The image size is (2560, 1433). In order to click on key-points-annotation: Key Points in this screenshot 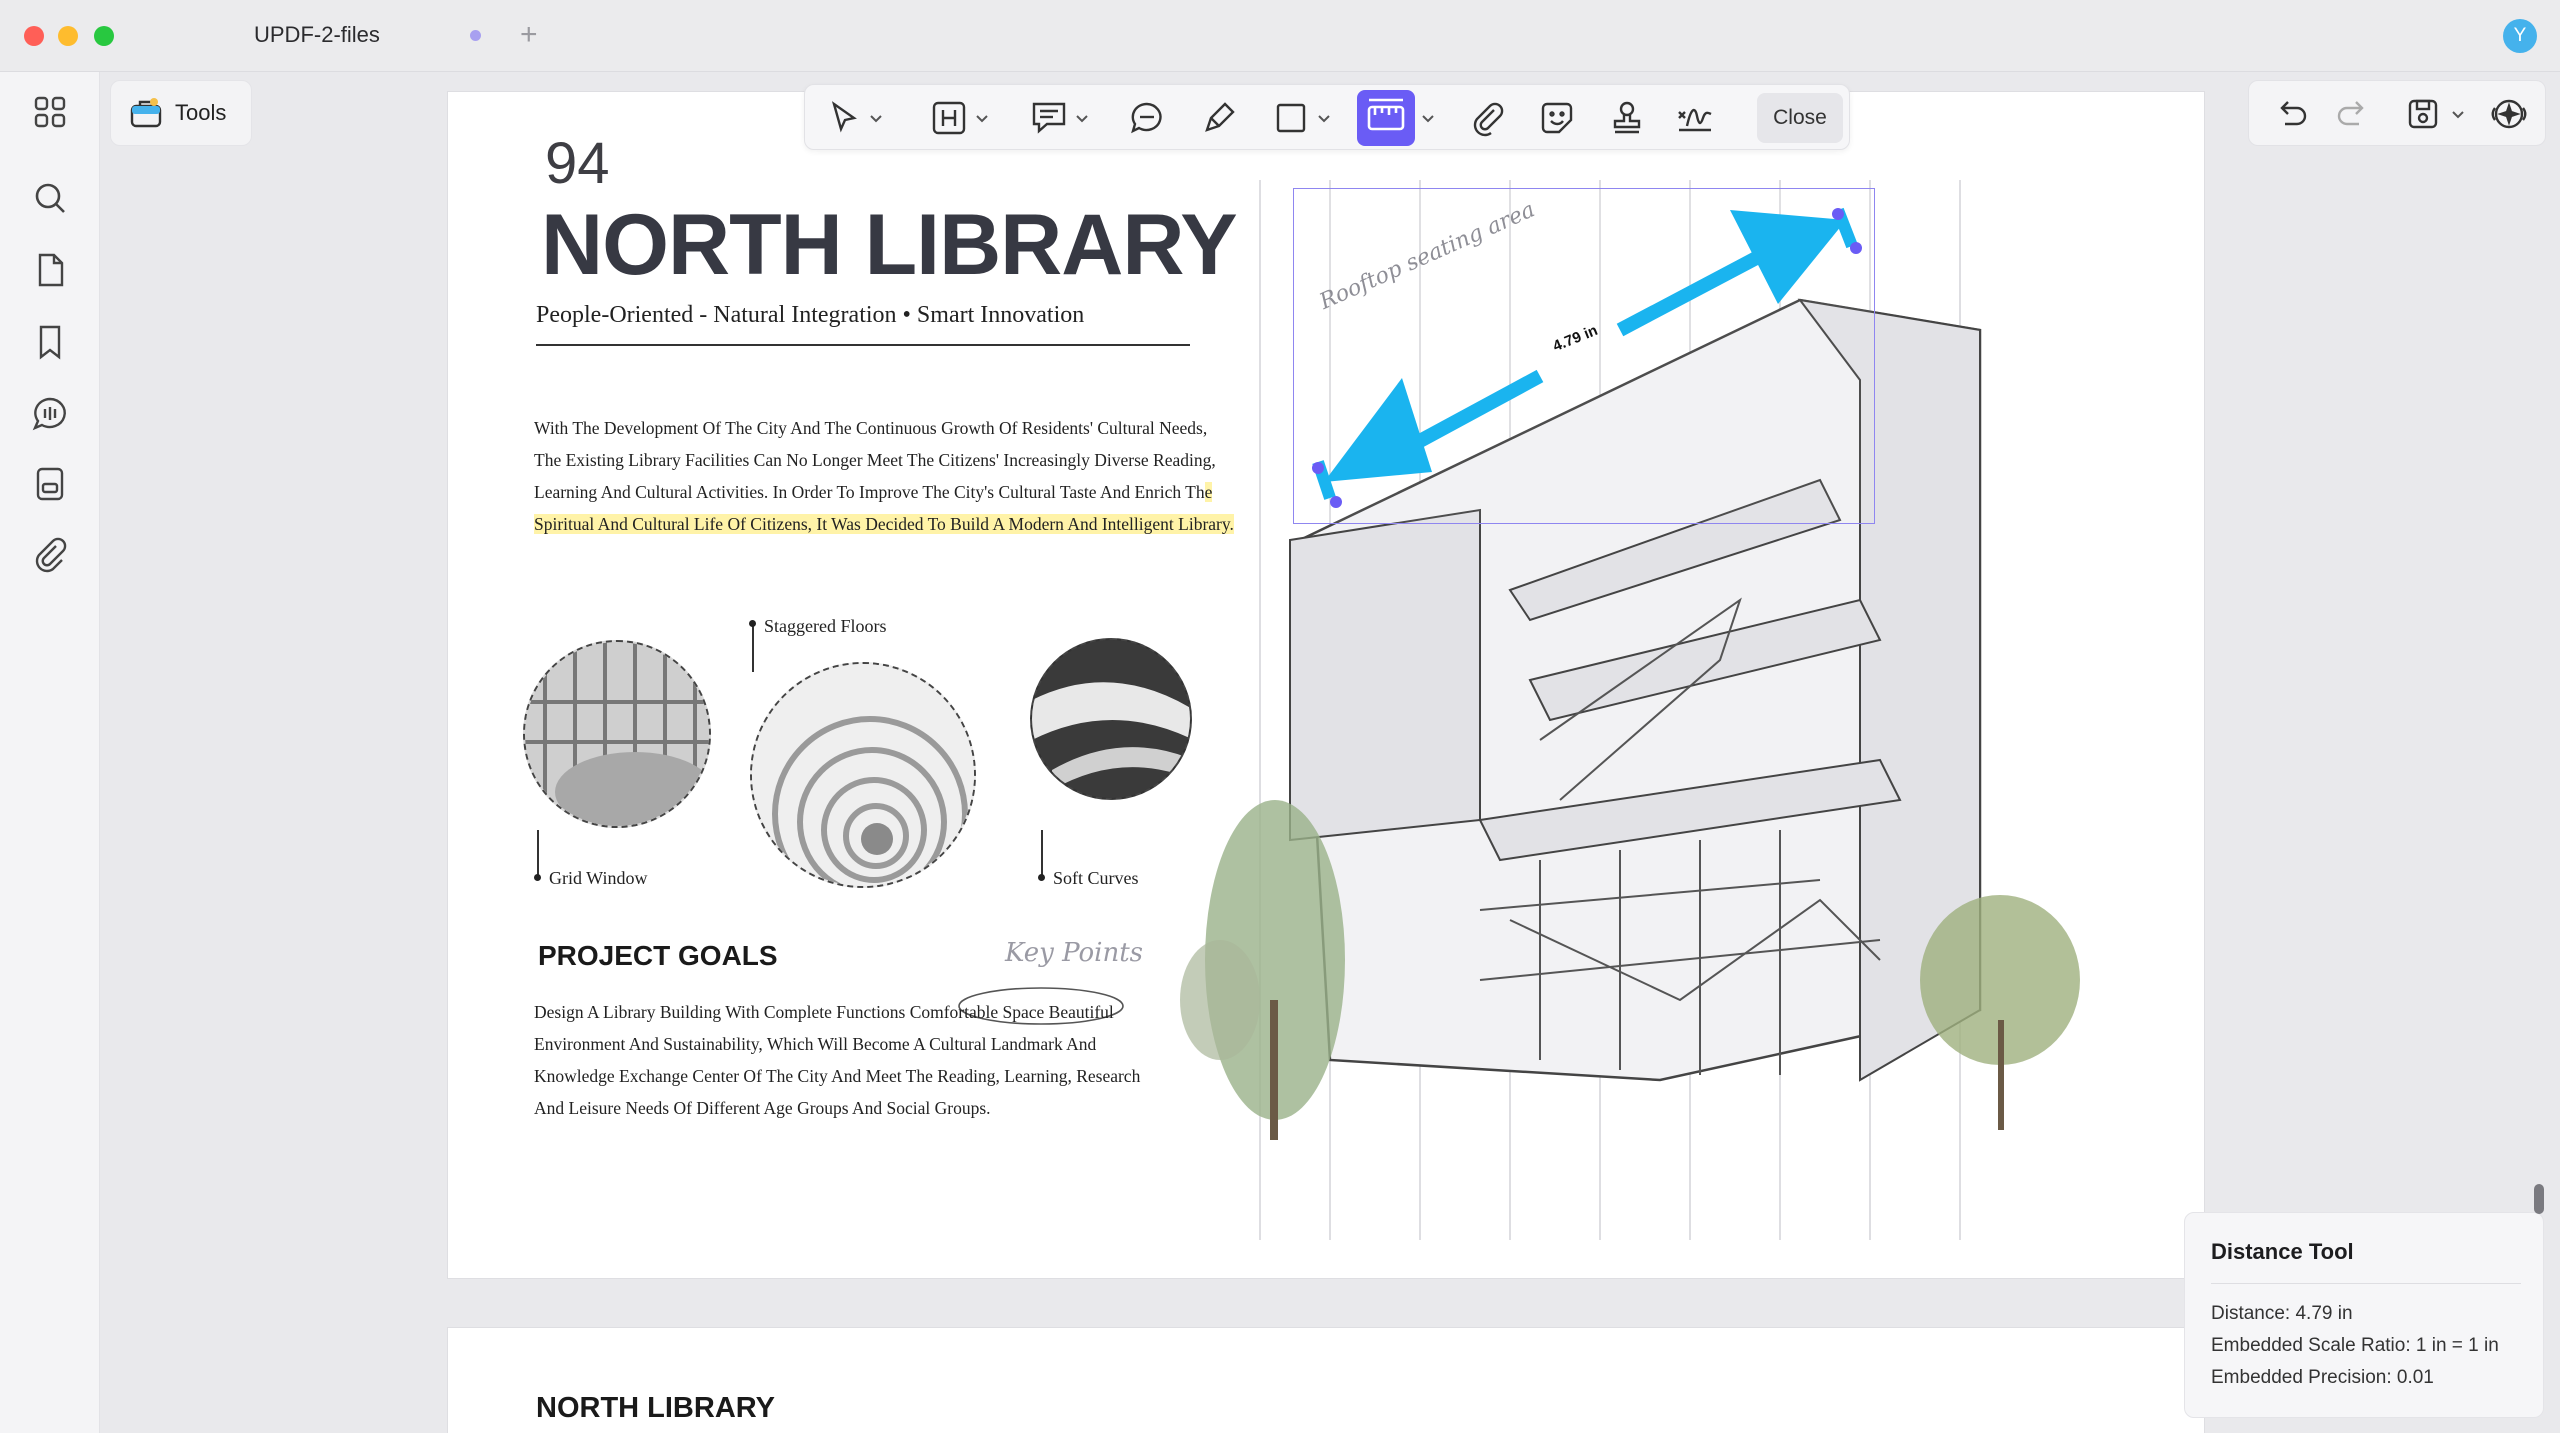, I will do `click(1074, 953)`.